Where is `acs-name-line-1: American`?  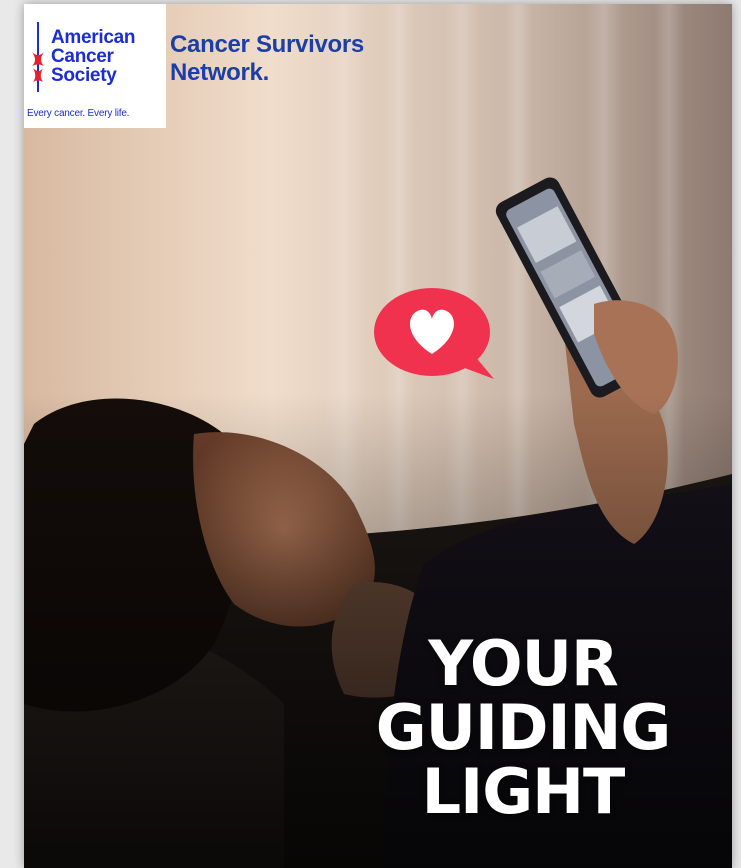 acs-name-line-1: American is located at coordinates (93, 37).